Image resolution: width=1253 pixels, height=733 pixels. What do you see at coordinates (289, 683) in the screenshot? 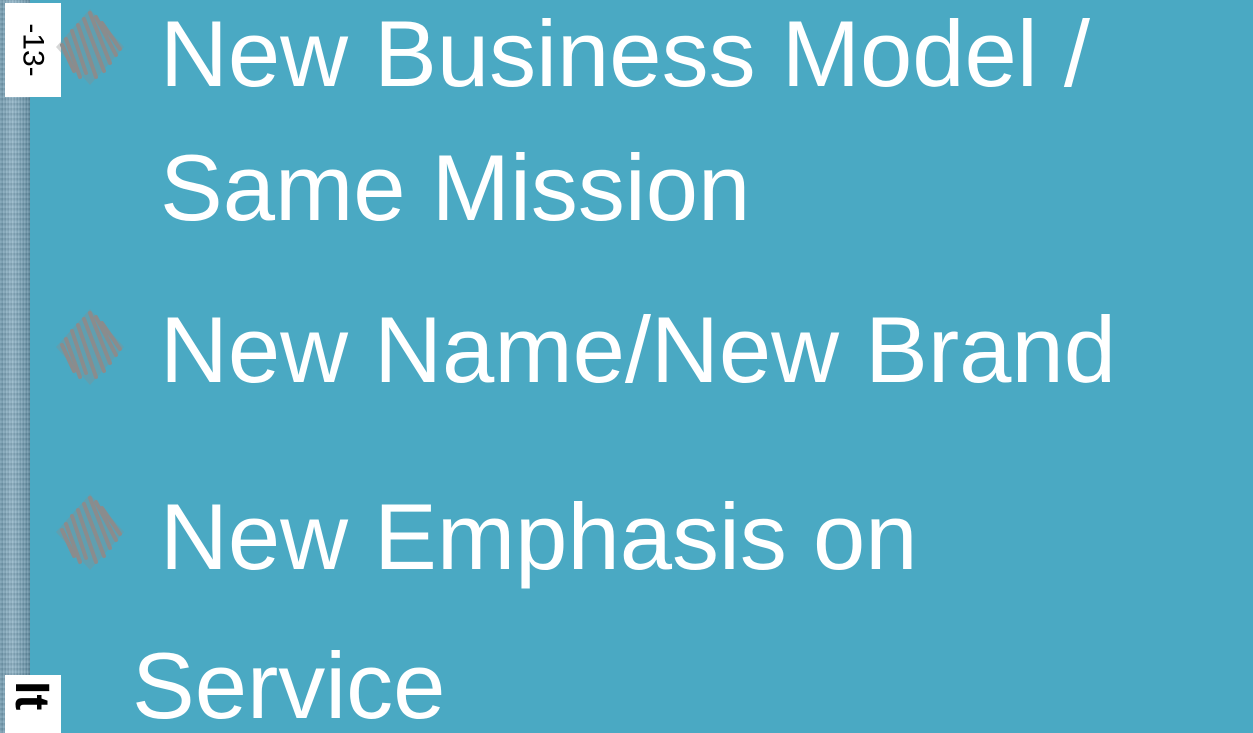
I see `bullet-3-line-2: Service` at bounding box center [289, 683].